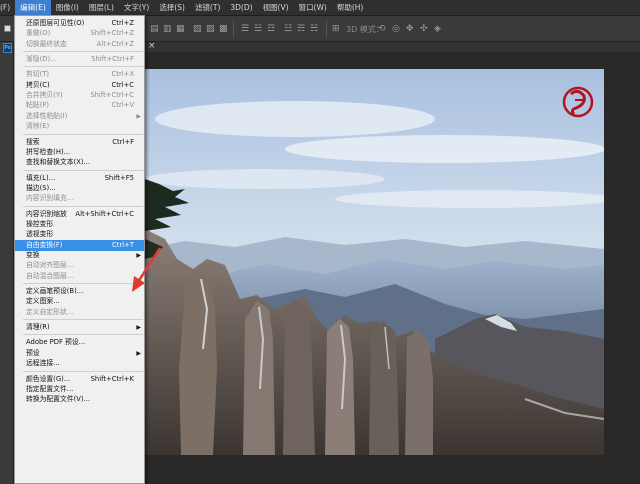 This screenshot has height=484, width=640. What do you see at coordinates (207, 8) in the screenshot?
I see `menubar-filter-menu: 滤镜(T)` at bounding box center [207, 8].